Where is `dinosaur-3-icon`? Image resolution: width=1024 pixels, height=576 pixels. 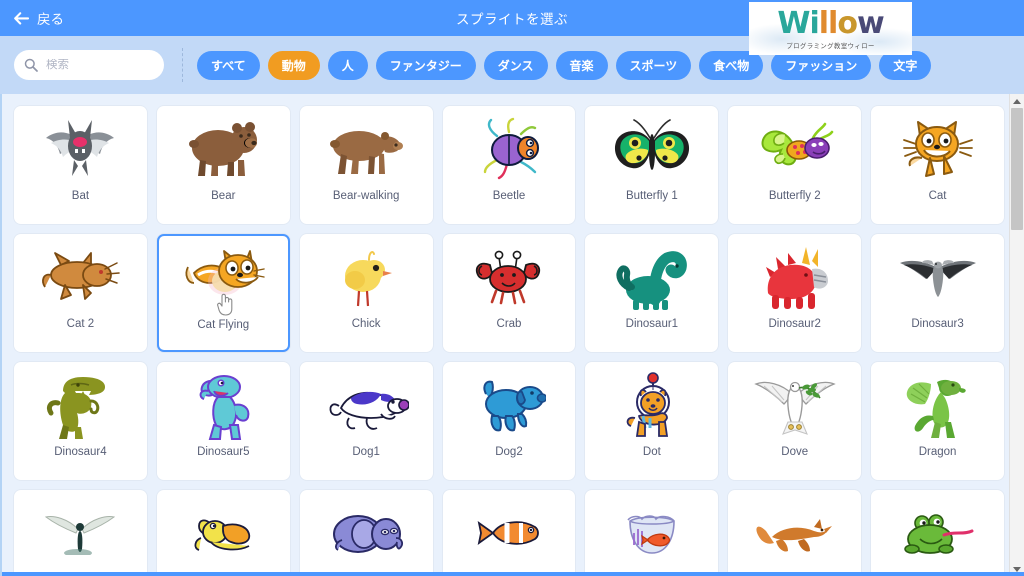
dinosaur-3-icon is located at coordinates (937, 277).